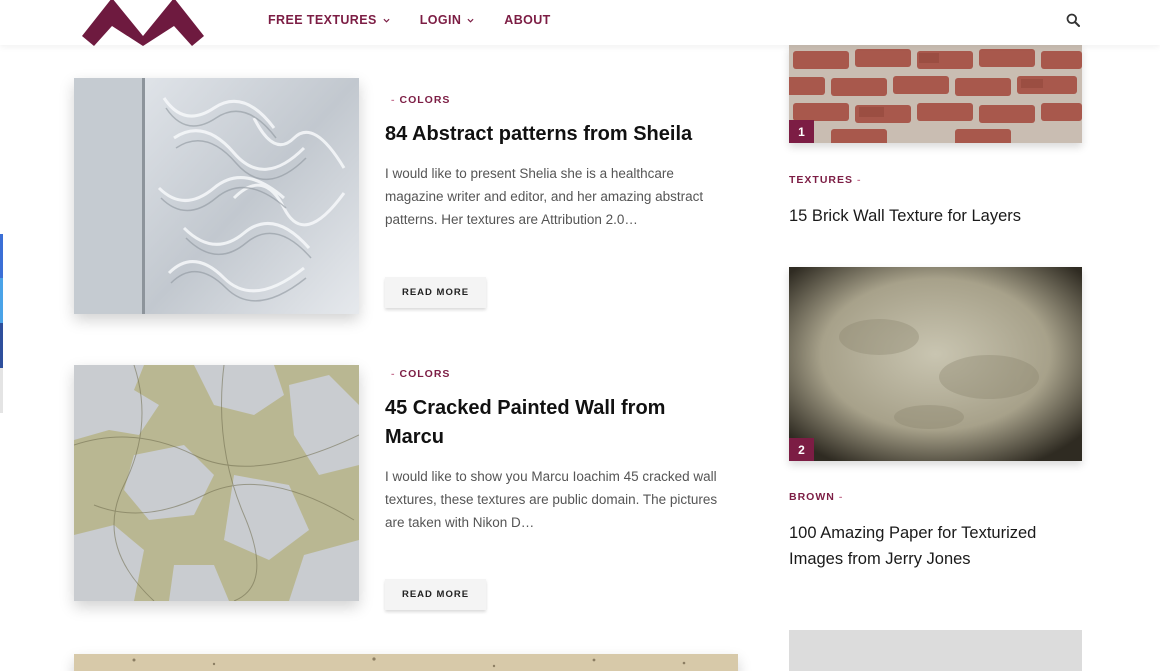 The width and height of the screenshot is (1160, 671). Describe the element at coordinates (1073, 20) in the screenshot. I see `search-icon` at that location.